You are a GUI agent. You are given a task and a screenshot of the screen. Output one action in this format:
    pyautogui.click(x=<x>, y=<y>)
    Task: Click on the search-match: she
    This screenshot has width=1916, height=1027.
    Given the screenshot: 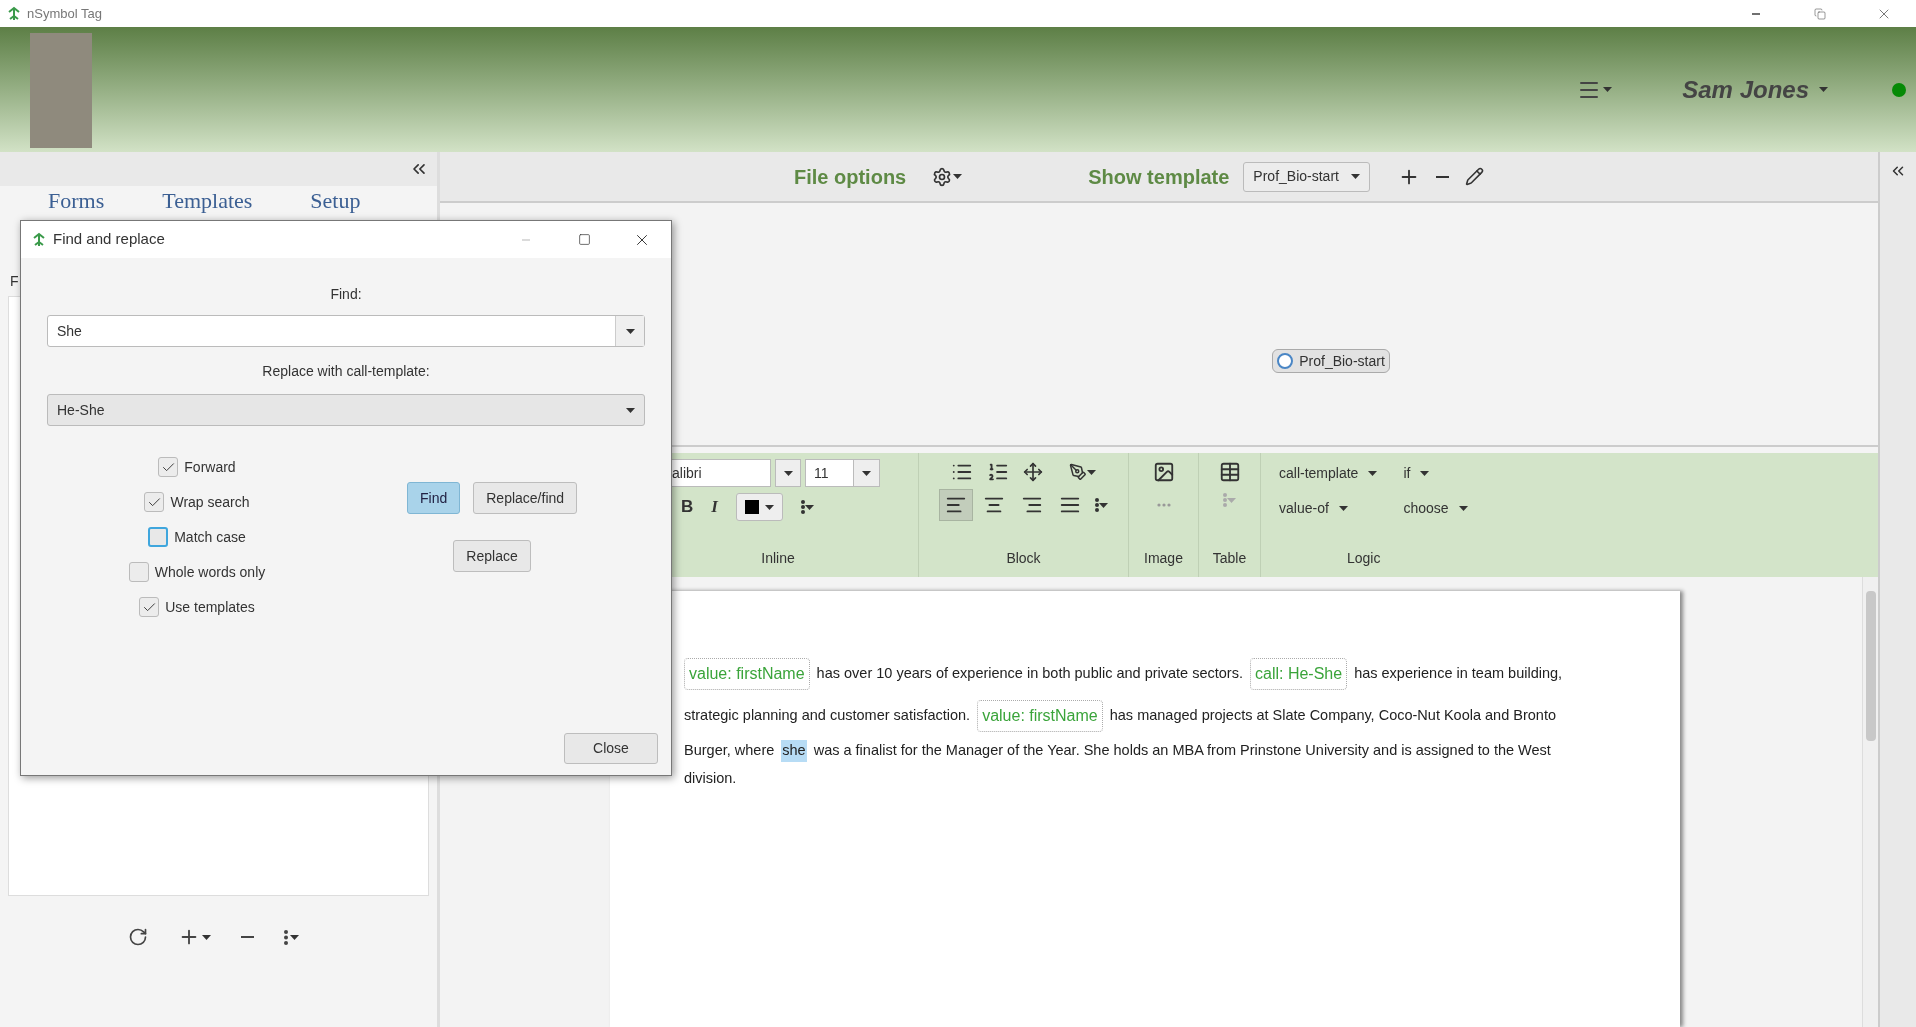 What is the action you would take?
    pyautogui.click(x=794, y=751)
    